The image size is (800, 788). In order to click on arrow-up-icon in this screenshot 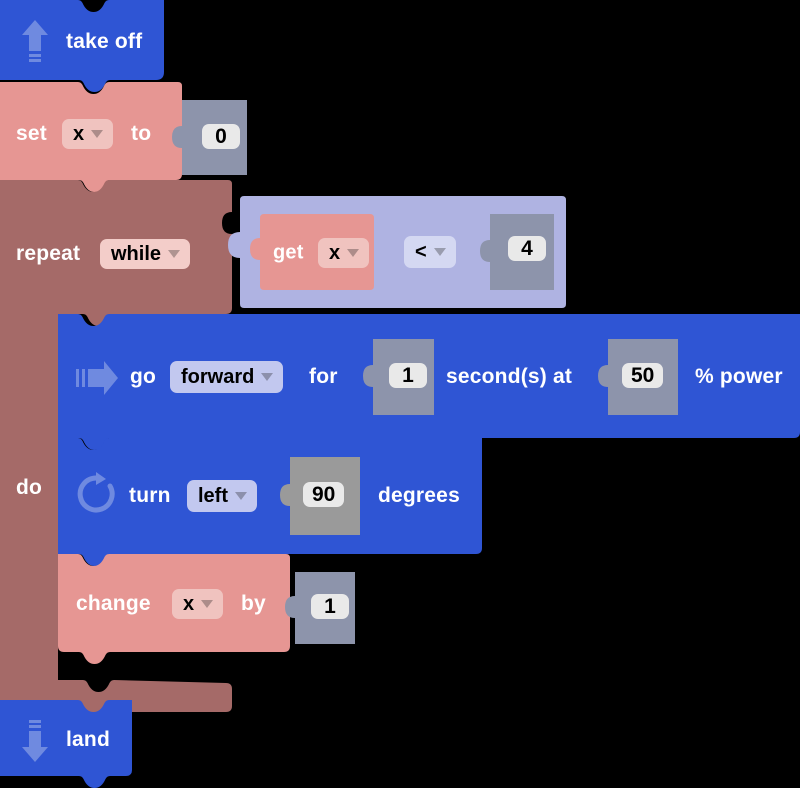, I will do `click(35, 41)`.